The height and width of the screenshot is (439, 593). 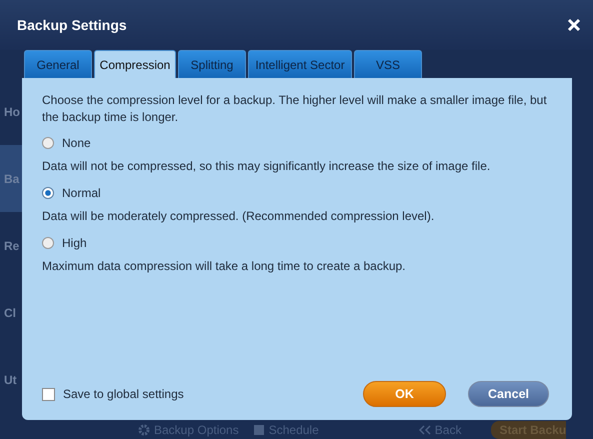 What do you see at coordinates (300, 64) in the screenshot?
I see `tab: Intelligent Sector` at bounding box center [300, 64].